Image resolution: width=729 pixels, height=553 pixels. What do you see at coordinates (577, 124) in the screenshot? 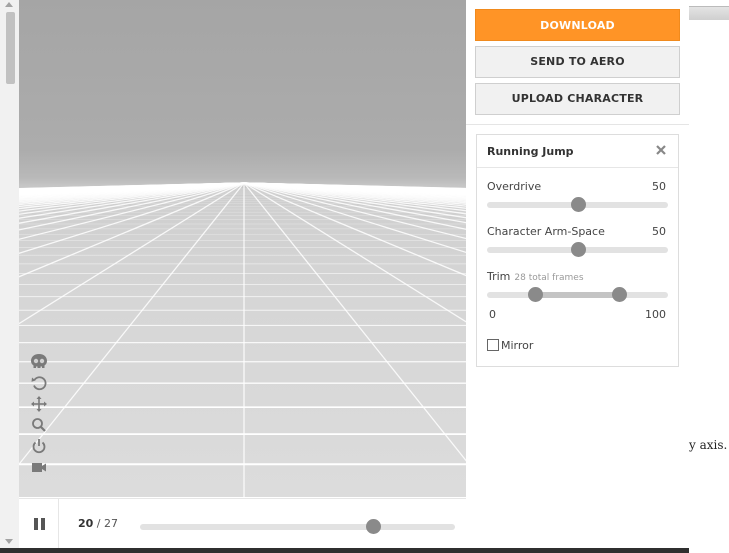
I see `panel-divider` at bounding box center [577, 124].